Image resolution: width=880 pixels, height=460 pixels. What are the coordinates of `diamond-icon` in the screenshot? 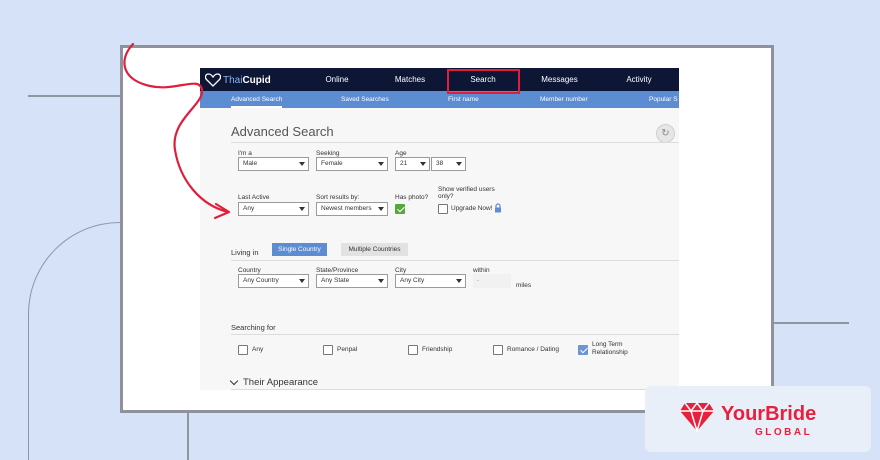 It's located at (697, 417).